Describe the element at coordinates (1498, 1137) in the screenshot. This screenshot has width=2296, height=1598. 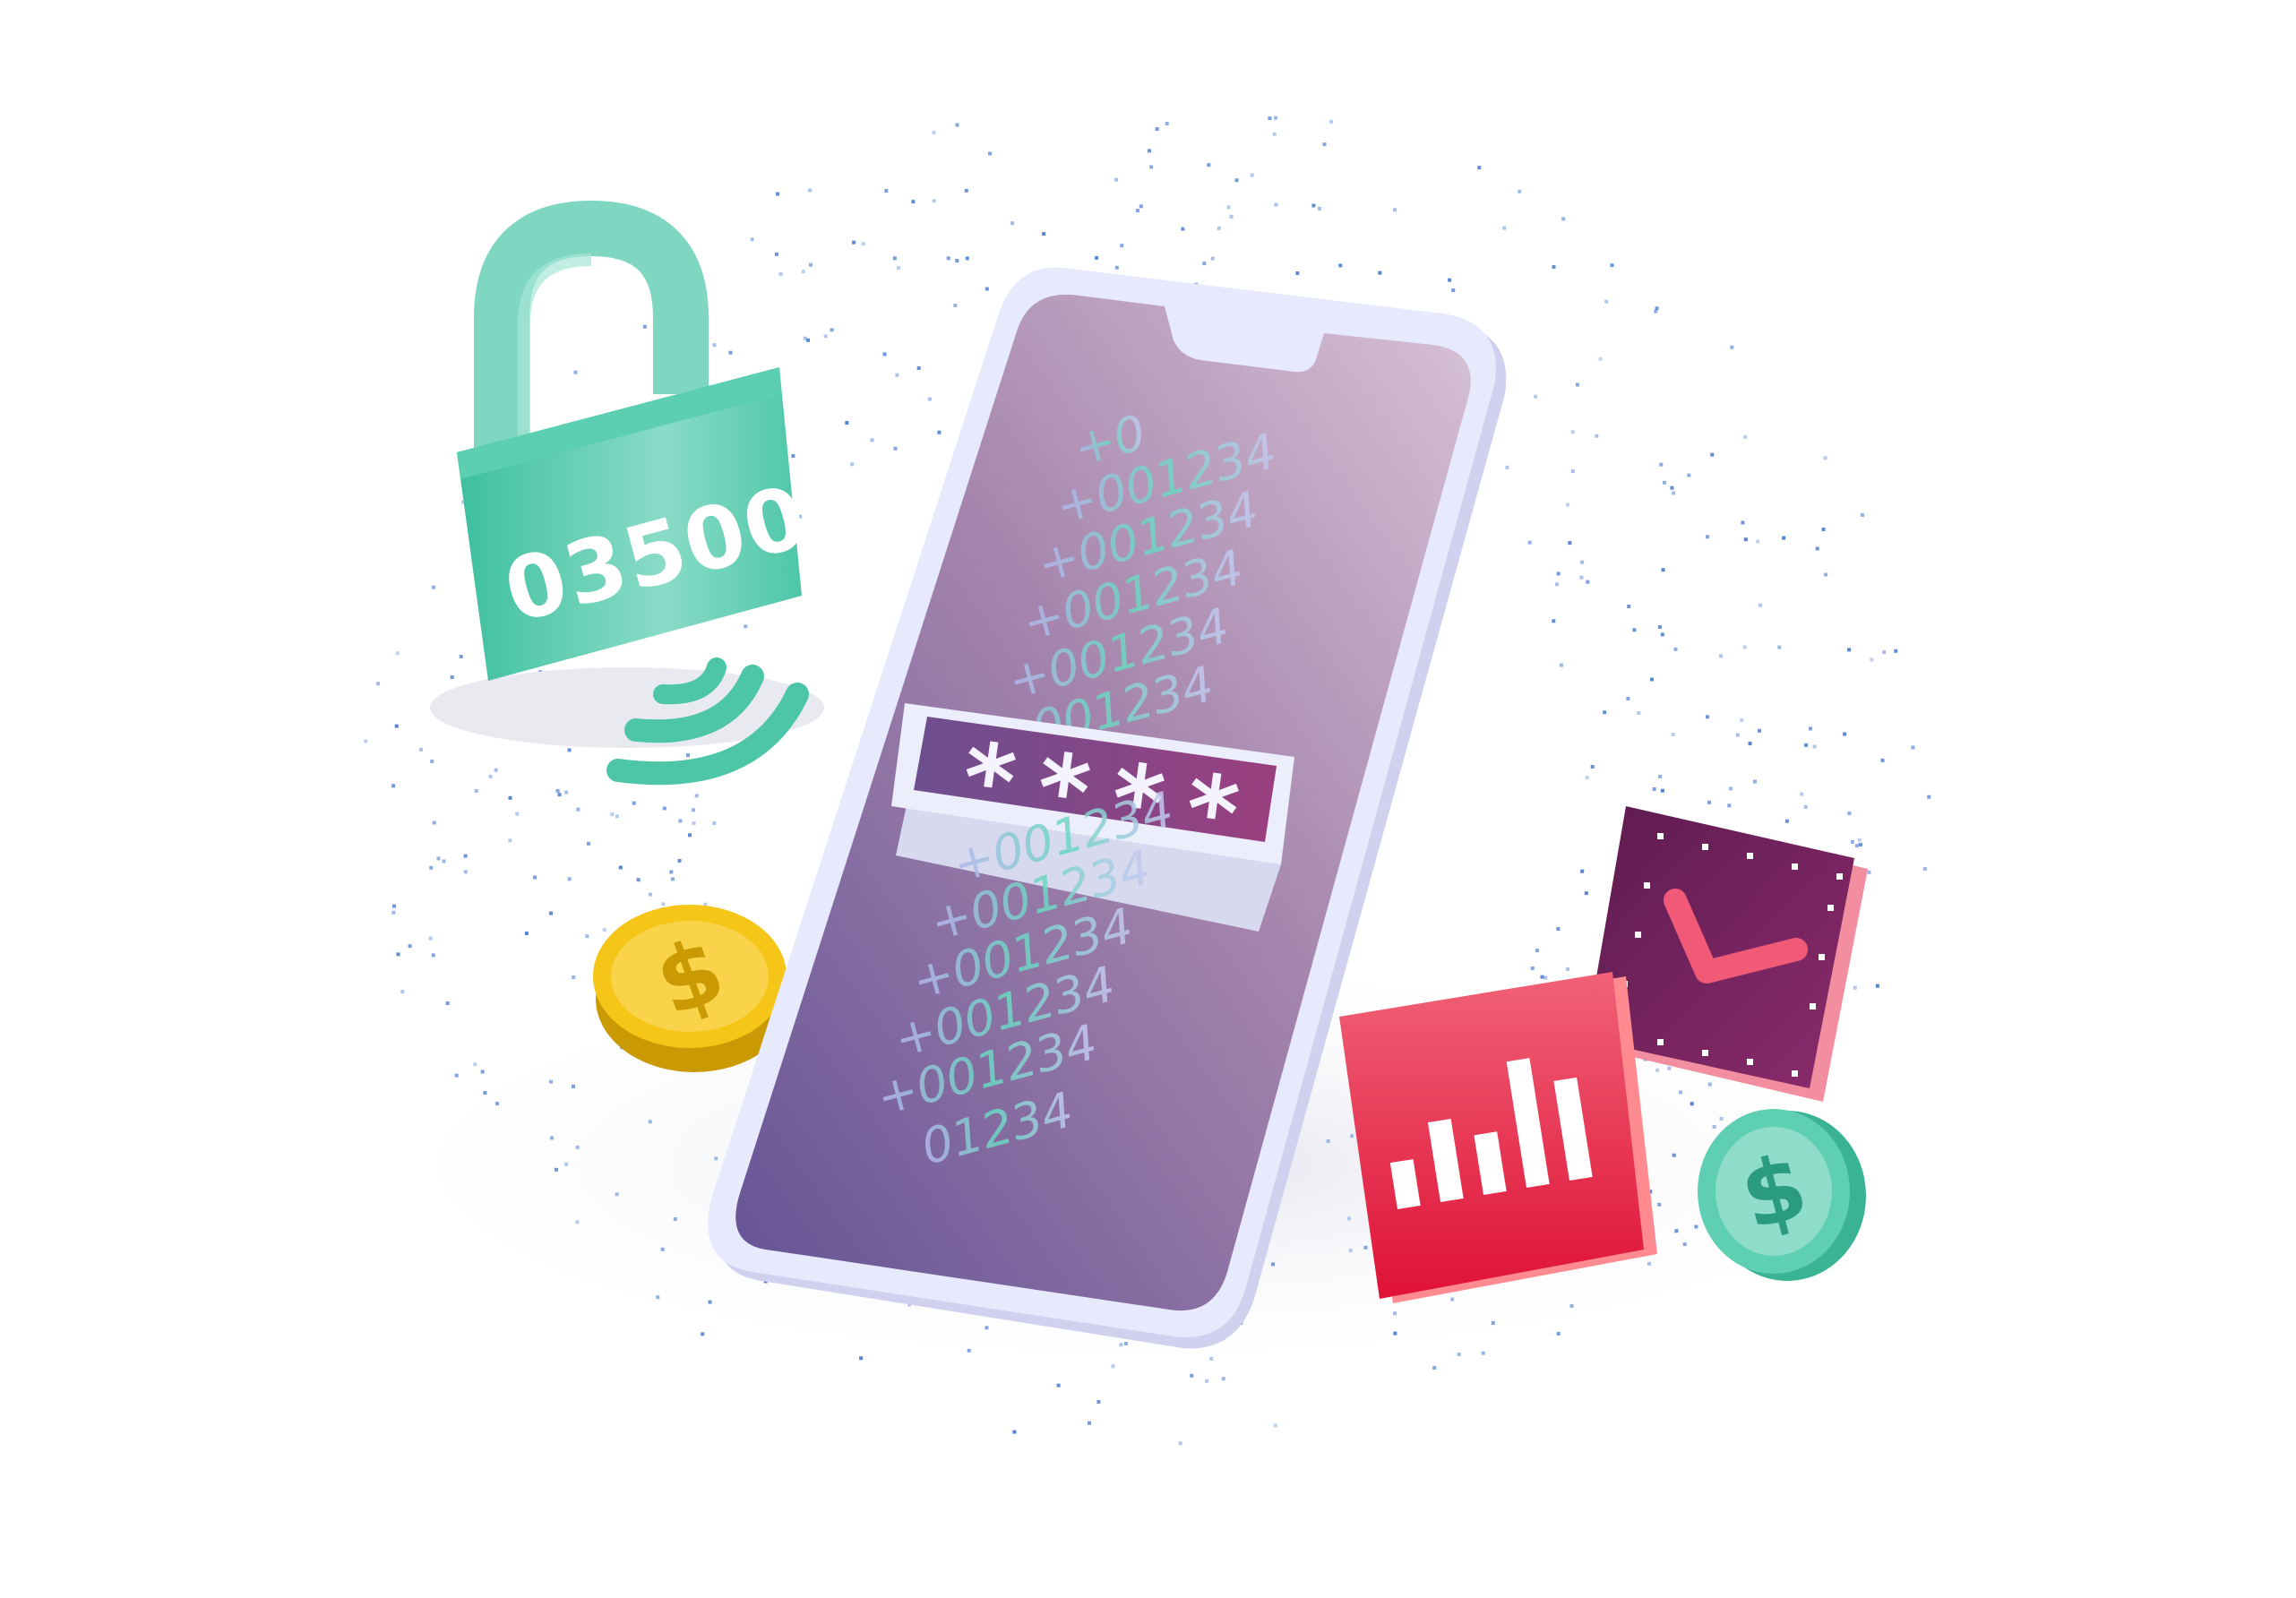
I see `bar-chart-icon` at that location.